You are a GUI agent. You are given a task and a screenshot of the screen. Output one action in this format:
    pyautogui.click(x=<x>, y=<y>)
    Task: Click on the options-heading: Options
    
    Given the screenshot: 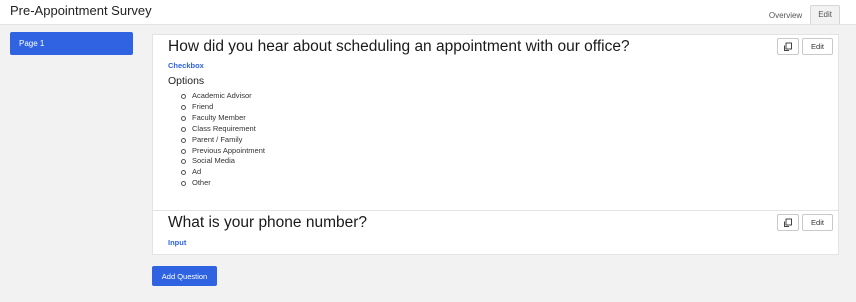 What is the action you would take?
    pyautogui.click(x=186, y=81)
    